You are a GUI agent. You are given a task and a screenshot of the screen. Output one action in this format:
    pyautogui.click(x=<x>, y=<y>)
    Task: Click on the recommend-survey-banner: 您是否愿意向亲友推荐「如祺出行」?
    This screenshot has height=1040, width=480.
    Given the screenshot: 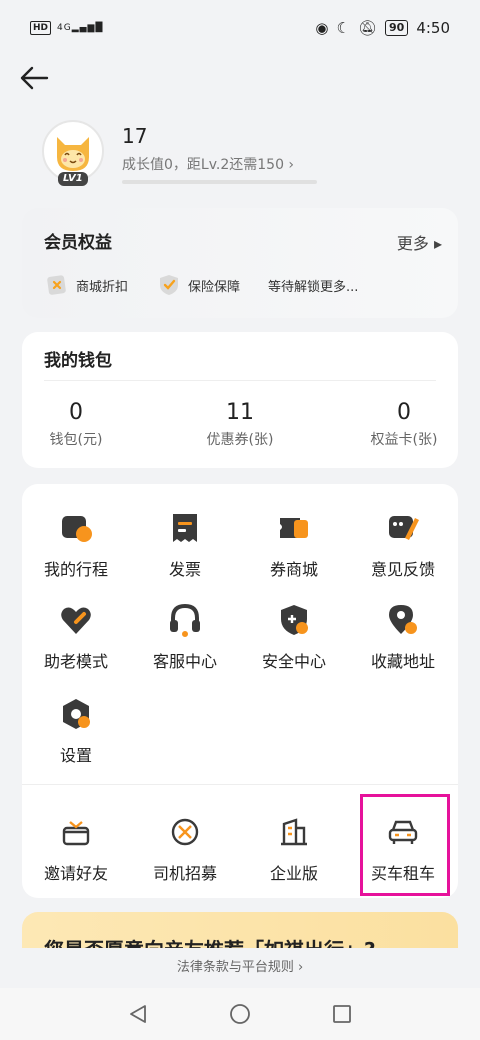 What is the action you would take?
    pyautogui.click(x=240, y=932)
    